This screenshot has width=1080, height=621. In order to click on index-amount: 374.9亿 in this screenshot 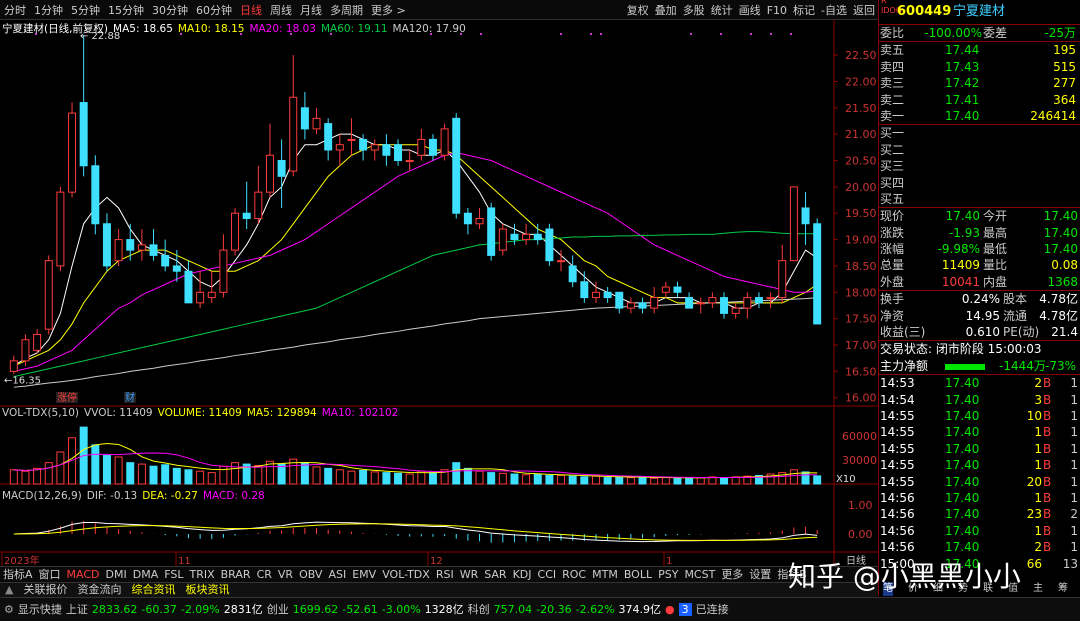, I will do `click(640, 609)`.